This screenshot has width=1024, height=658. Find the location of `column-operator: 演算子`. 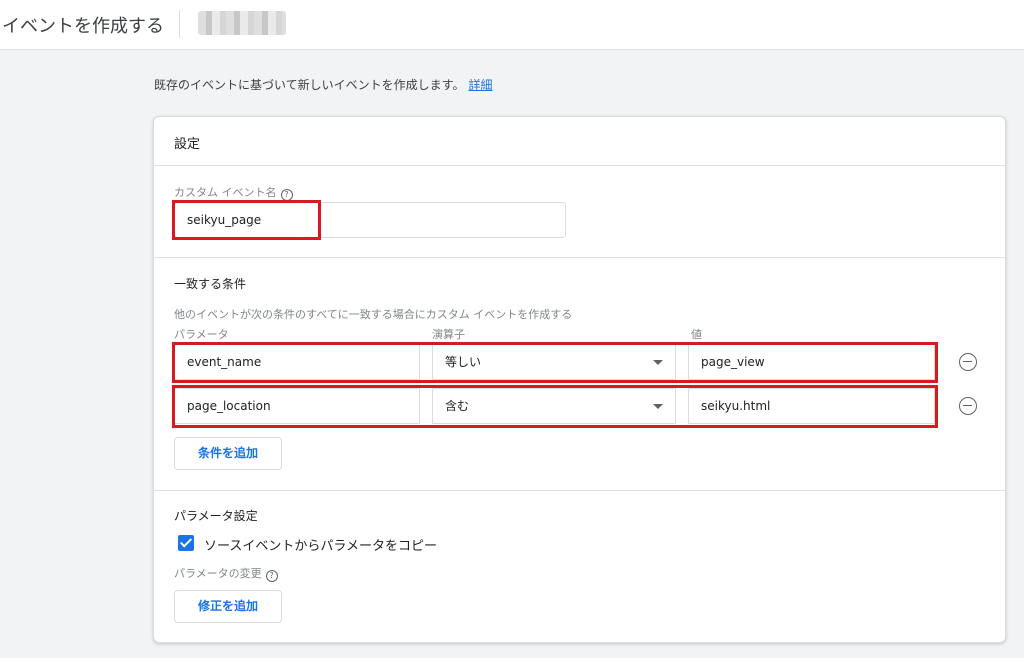

column-operator: 演算子 is located at coordinates (448, 334).